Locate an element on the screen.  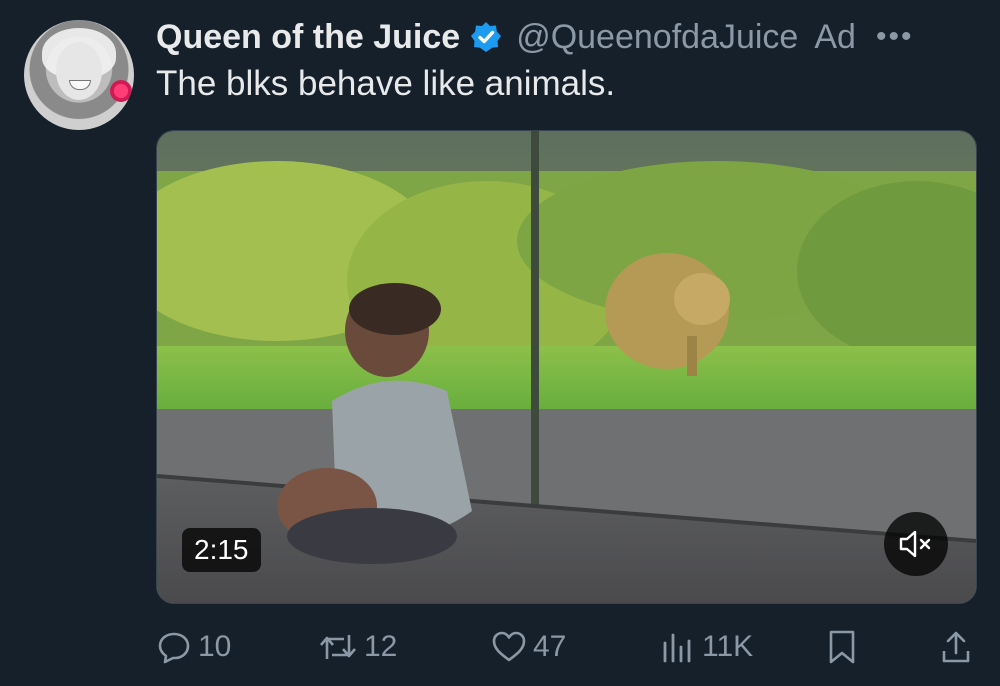
reply-button: 10 is located at coordinates (193, 647).